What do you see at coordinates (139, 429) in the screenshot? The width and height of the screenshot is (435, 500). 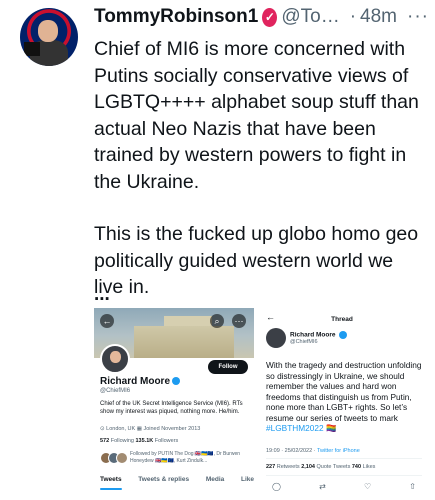 I see `calendar-icon: ▦` at bounding box center [139, 429].